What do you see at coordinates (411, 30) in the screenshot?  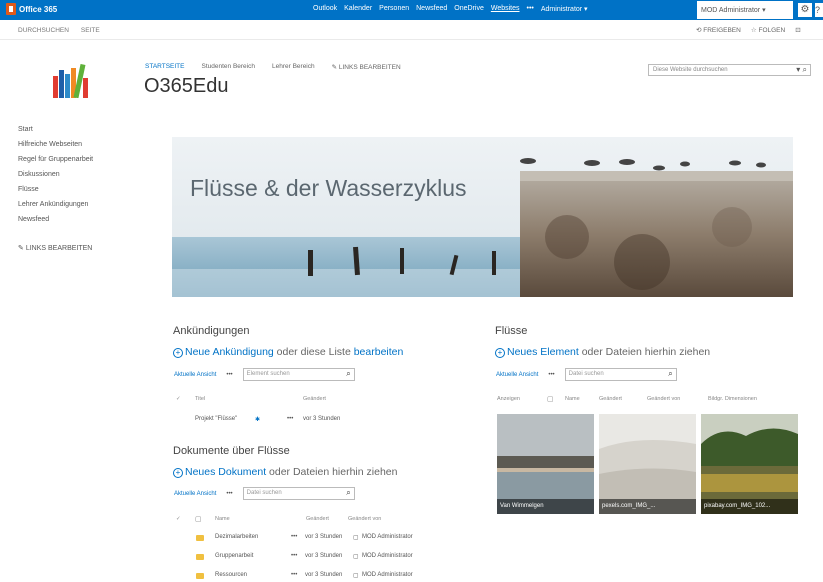 I see `ribbon-bar: DURCHSUCHEN SEITE ⟲ FREIGEBEN ☆ FOLGEN ⊡` at bounding box center [411, 30].